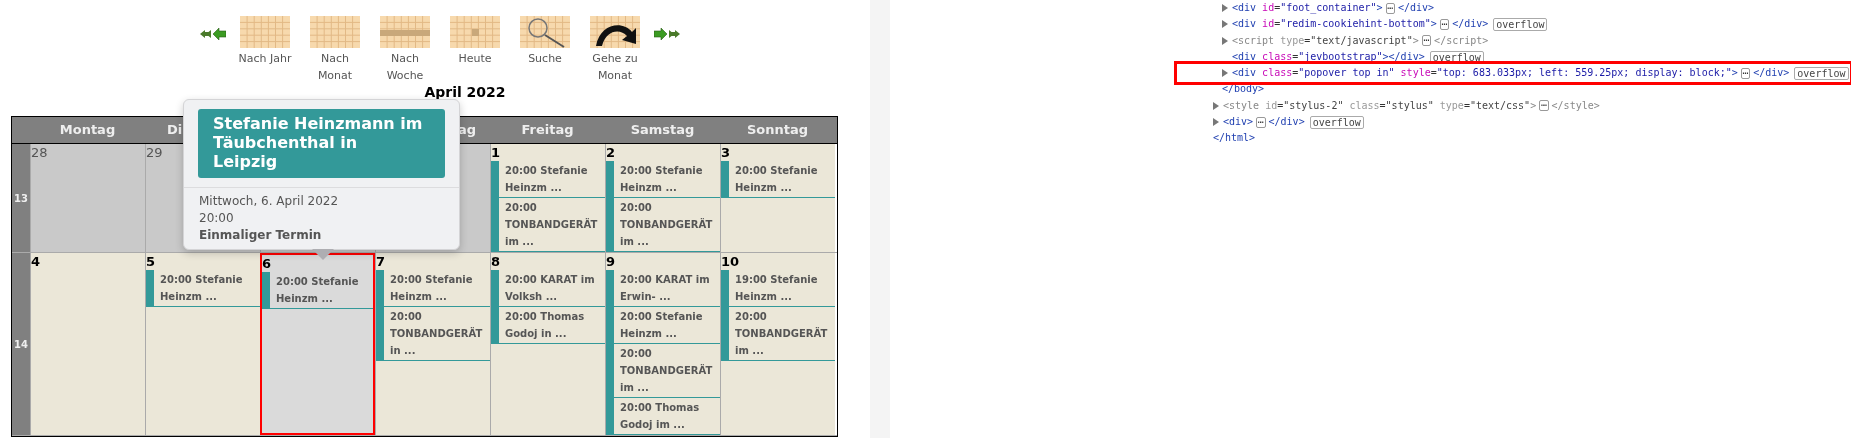  What do you see at coordinates (154, 152) in the screenshot?
I see `day-number: 29` at bounding box center [154, 152].